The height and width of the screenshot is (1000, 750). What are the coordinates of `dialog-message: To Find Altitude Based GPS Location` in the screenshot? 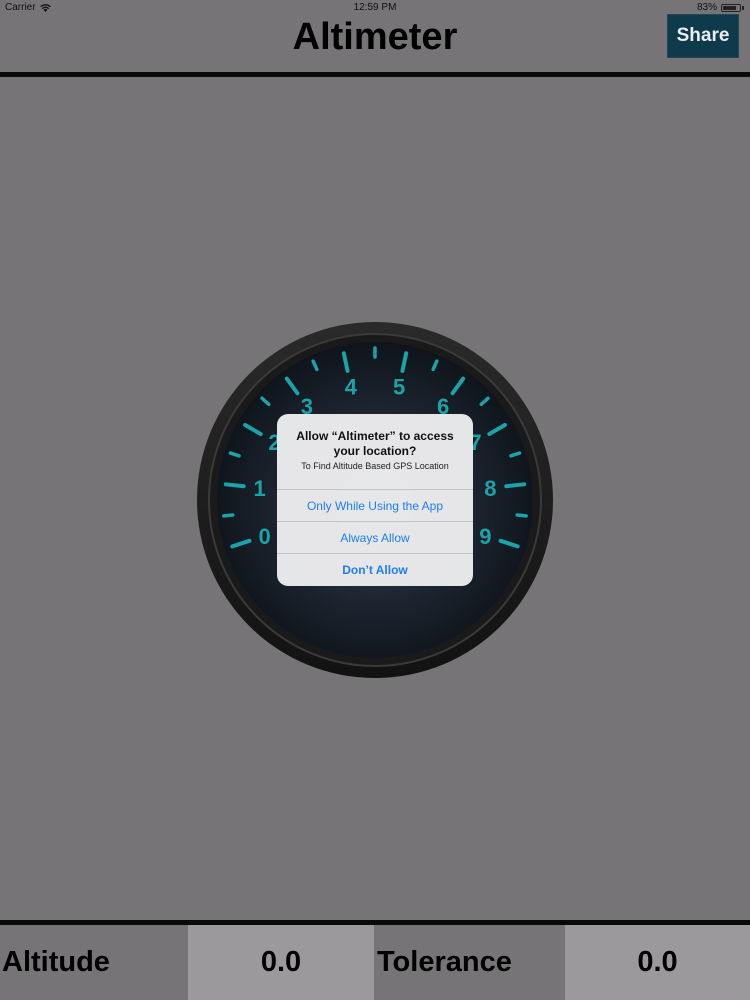 It's located at (375, 466).